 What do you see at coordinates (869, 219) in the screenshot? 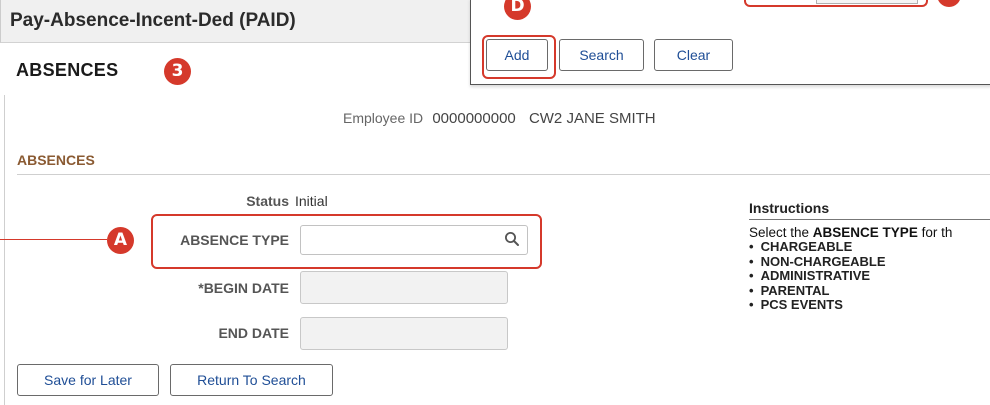
I see `instructions-divider` at bounding box center [869, 219].